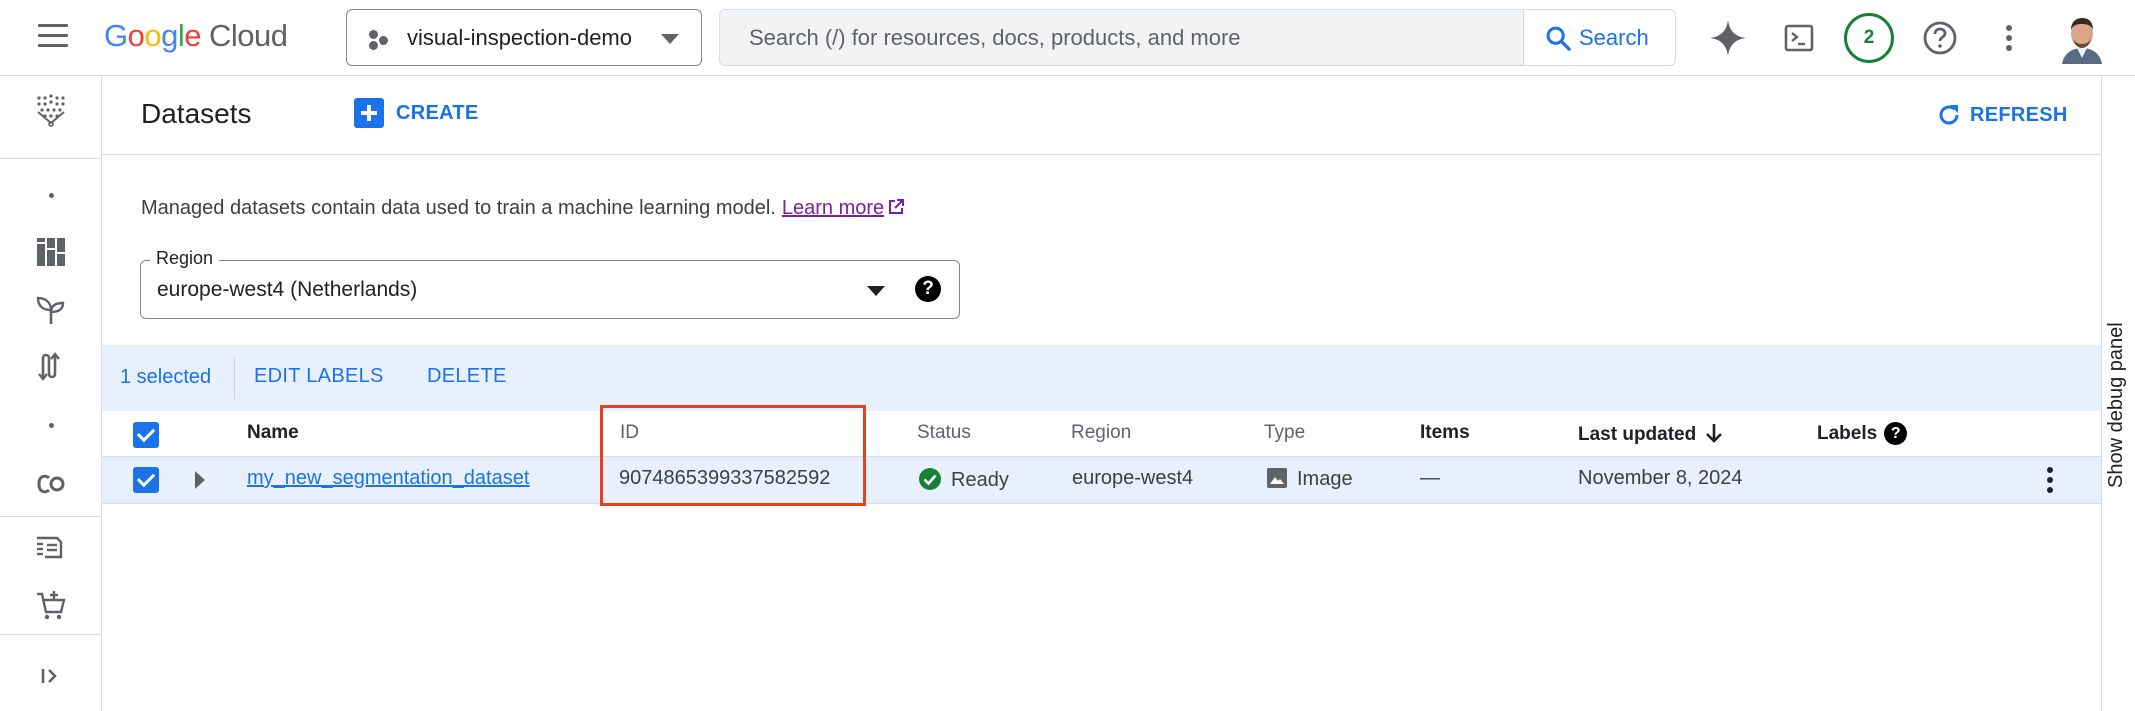 This screenshot has width=2135, height=711. What do you see at coordinates (369, 113) in the screenshot?
I see `add-icon` at bounding box center [369, 113].